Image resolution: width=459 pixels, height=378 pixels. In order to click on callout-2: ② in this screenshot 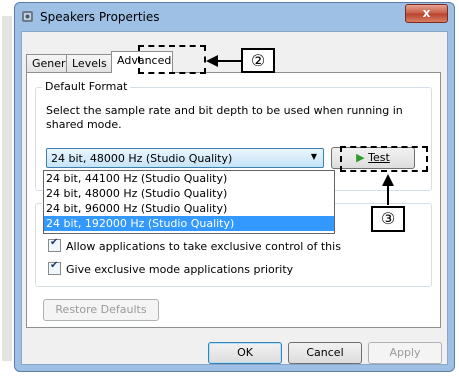, I will do `click(258, 60)`.